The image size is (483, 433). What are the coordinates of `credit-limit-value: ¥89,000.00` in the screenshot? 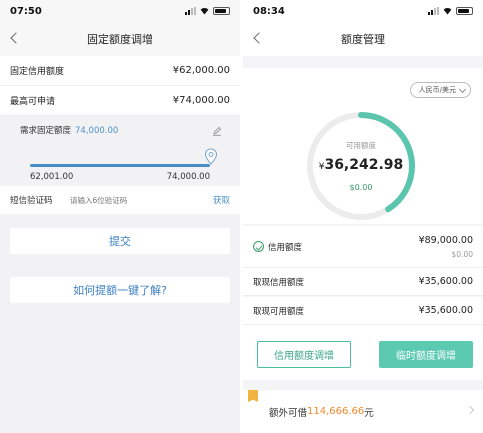 It's located at (445, 240).